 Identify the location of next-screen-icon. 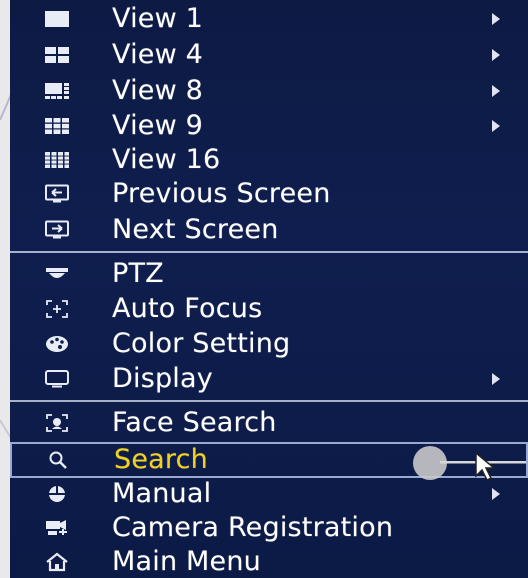
(57, 230).